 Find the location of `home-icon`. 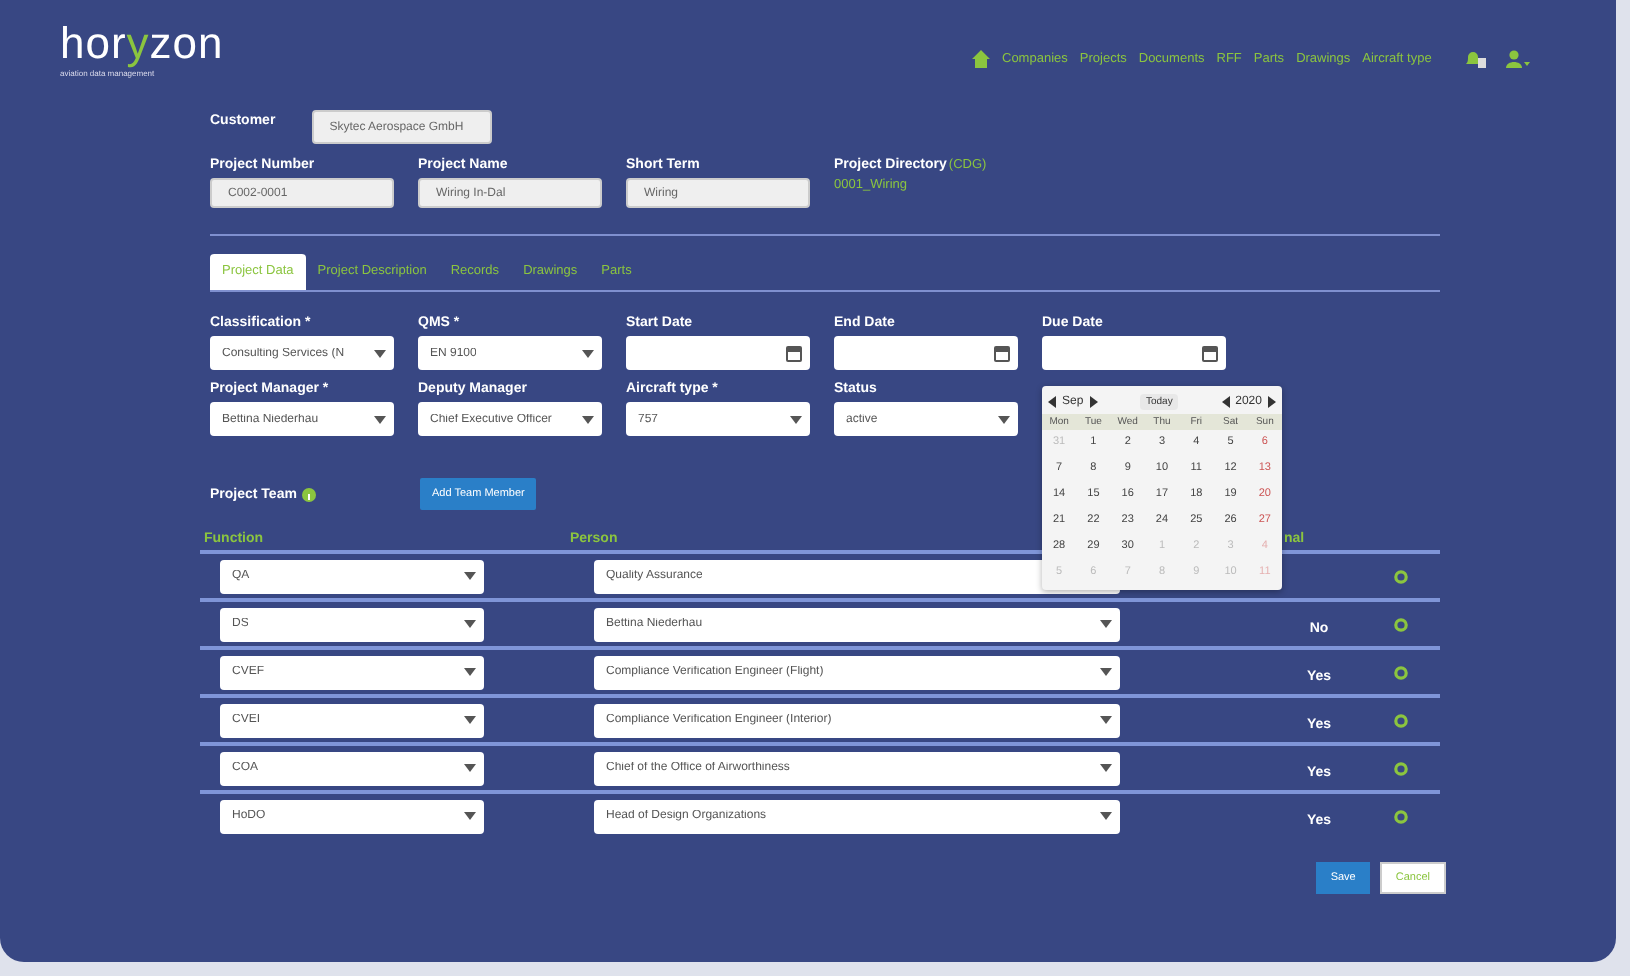

home-icon is located at coordinates (981, 59).